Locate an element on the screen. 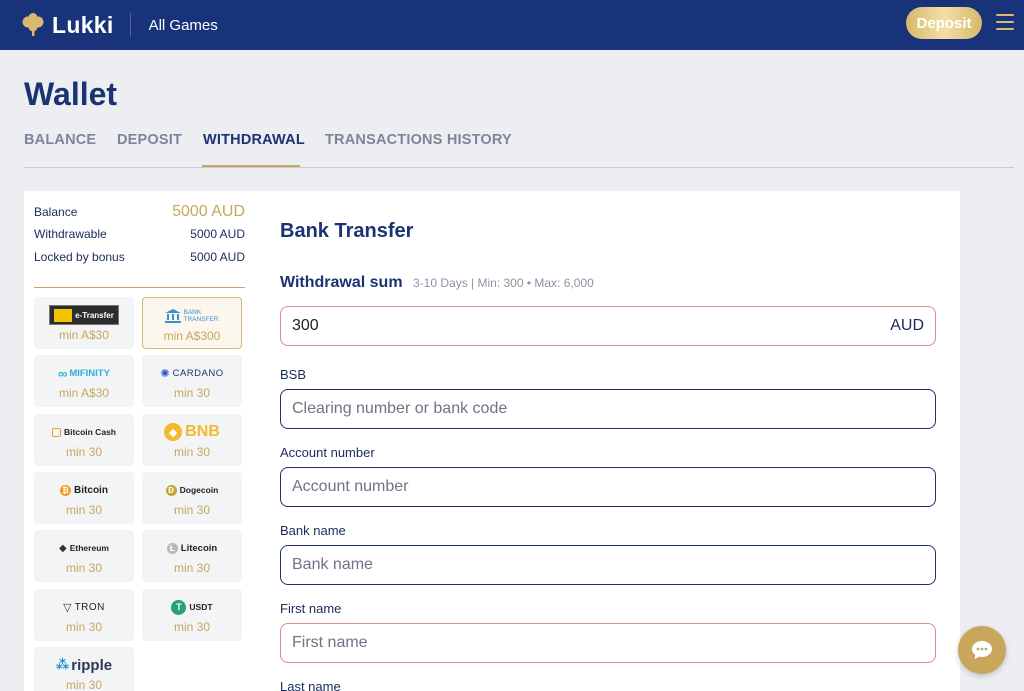  tron-icon: ▽ is located at coordinates (67, 607).